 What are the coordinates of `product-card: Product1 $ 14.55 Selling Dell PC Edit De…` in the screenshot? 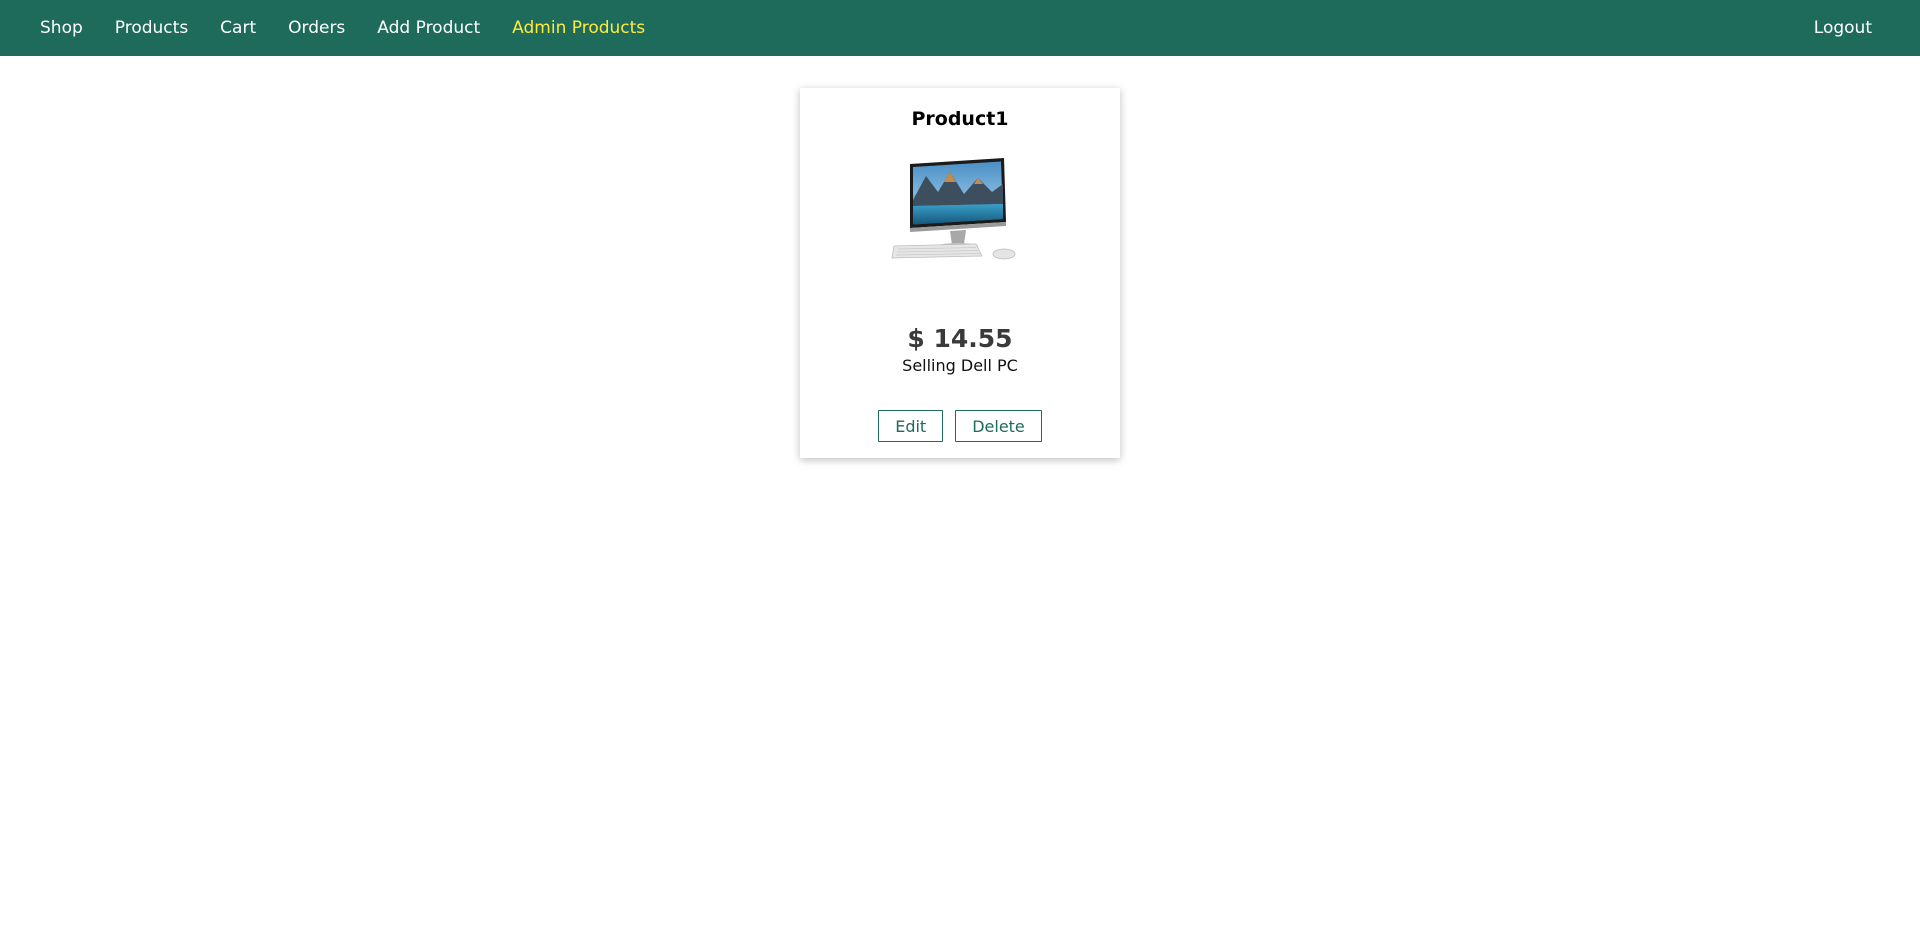 It's located at (960, 273).